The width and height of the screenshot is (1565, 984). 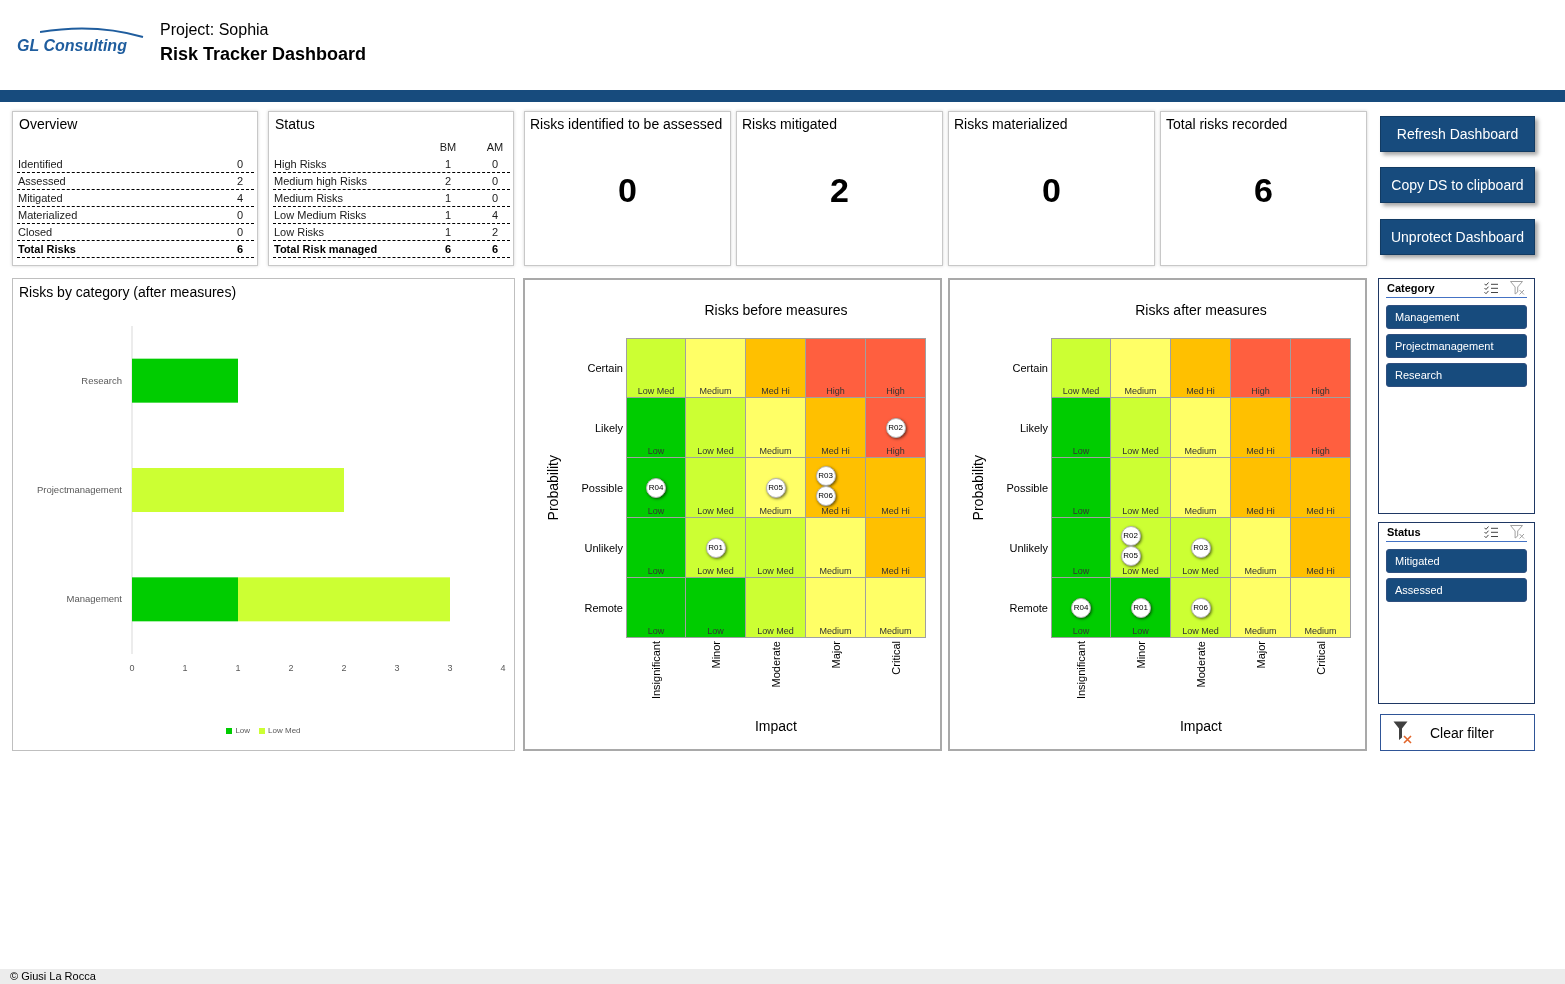 I want to click on row-label: Possible, so click(x=1027, y=488).